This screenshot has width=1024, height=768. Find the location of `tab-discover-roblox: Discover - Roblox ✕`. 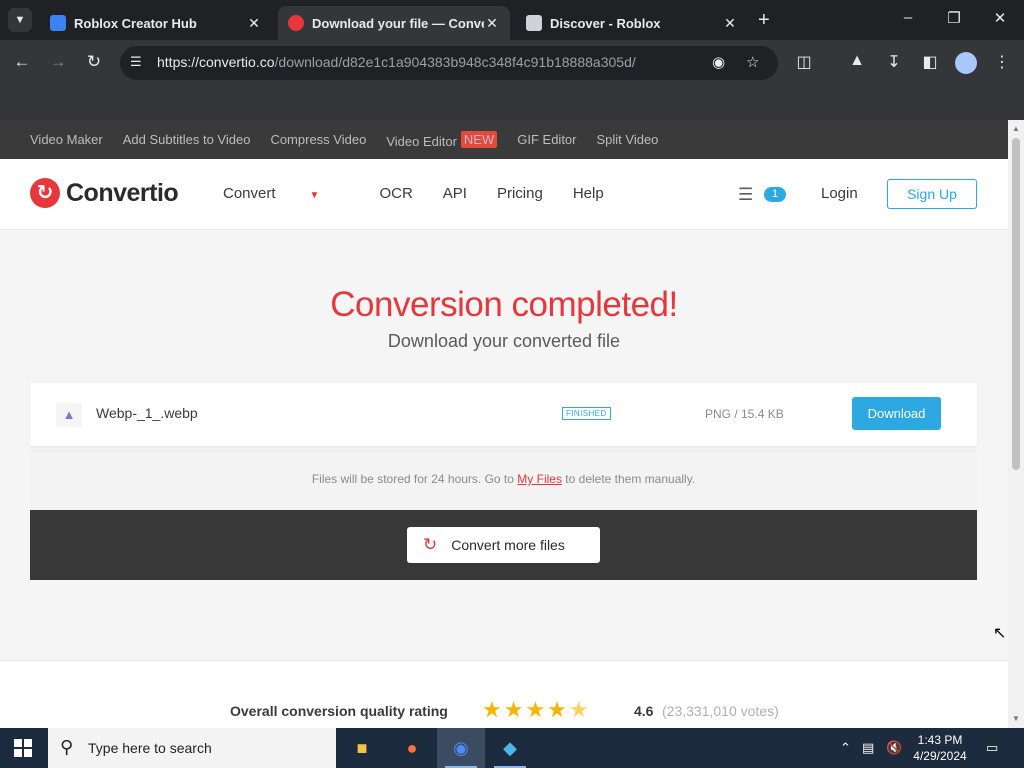

tab-discover-roblox: Discover - Roblox ✕ is located at coordinates (632, 23).